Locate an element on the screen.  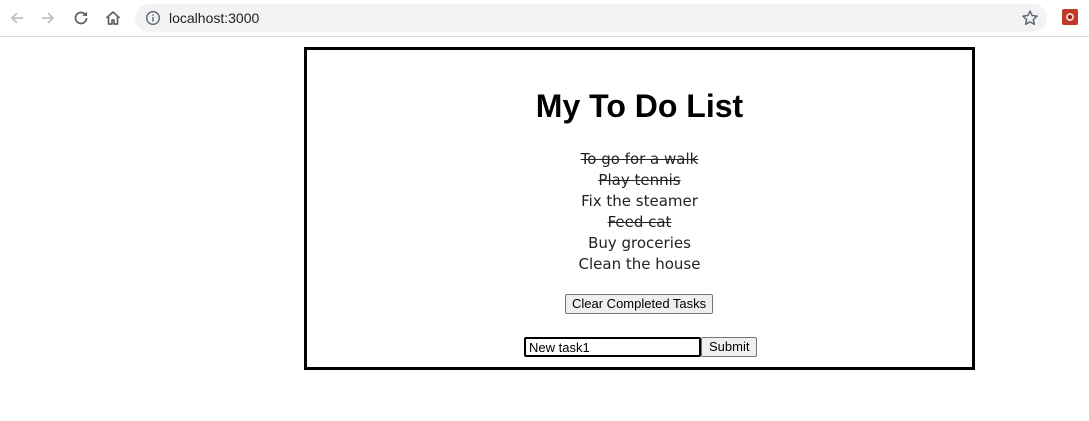
star-icon is located at coordinates (1030, 18).